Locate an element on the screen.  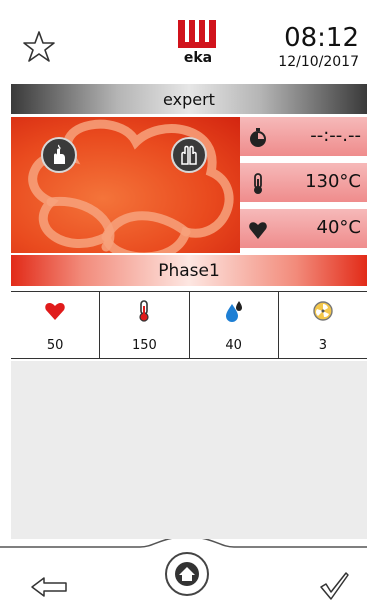
favorite-star-icon is located at coordinates (39, 47).